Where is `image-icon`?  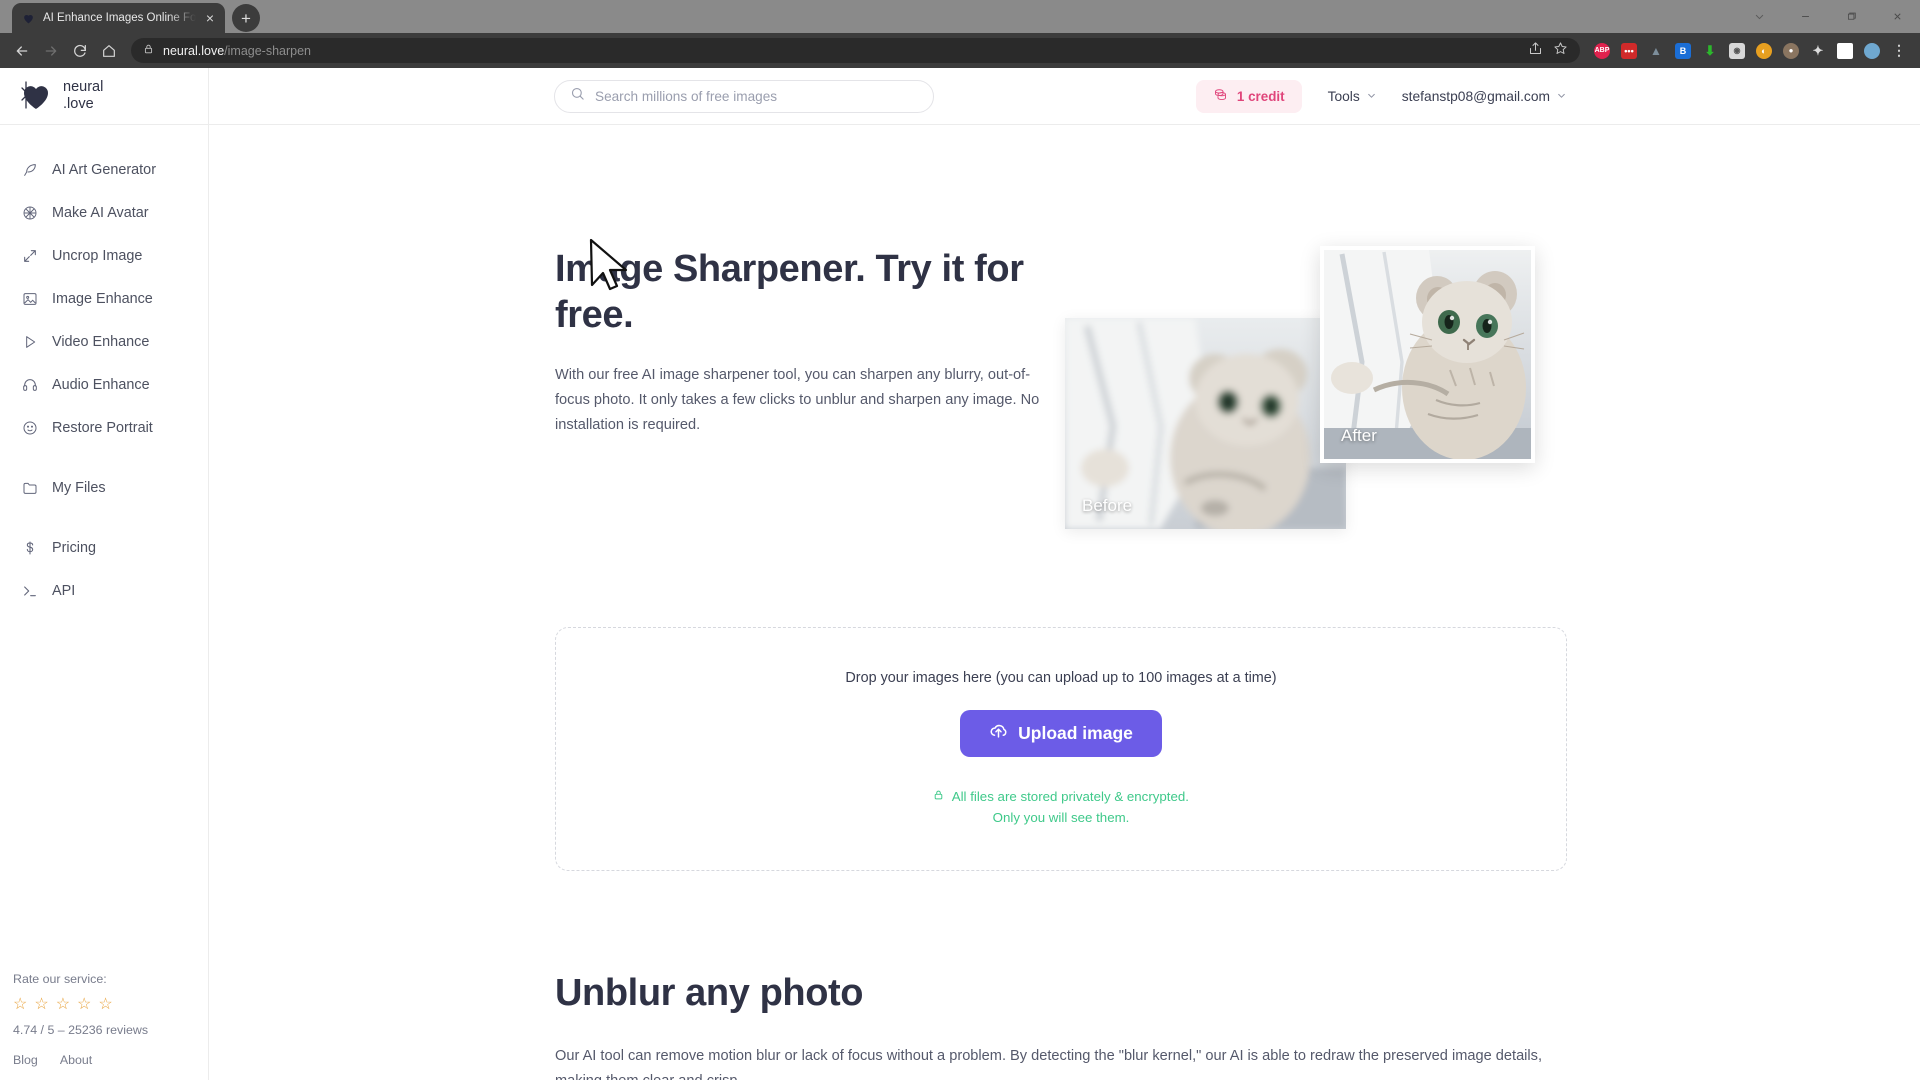
image-icon is located at coordinates (29, 298).